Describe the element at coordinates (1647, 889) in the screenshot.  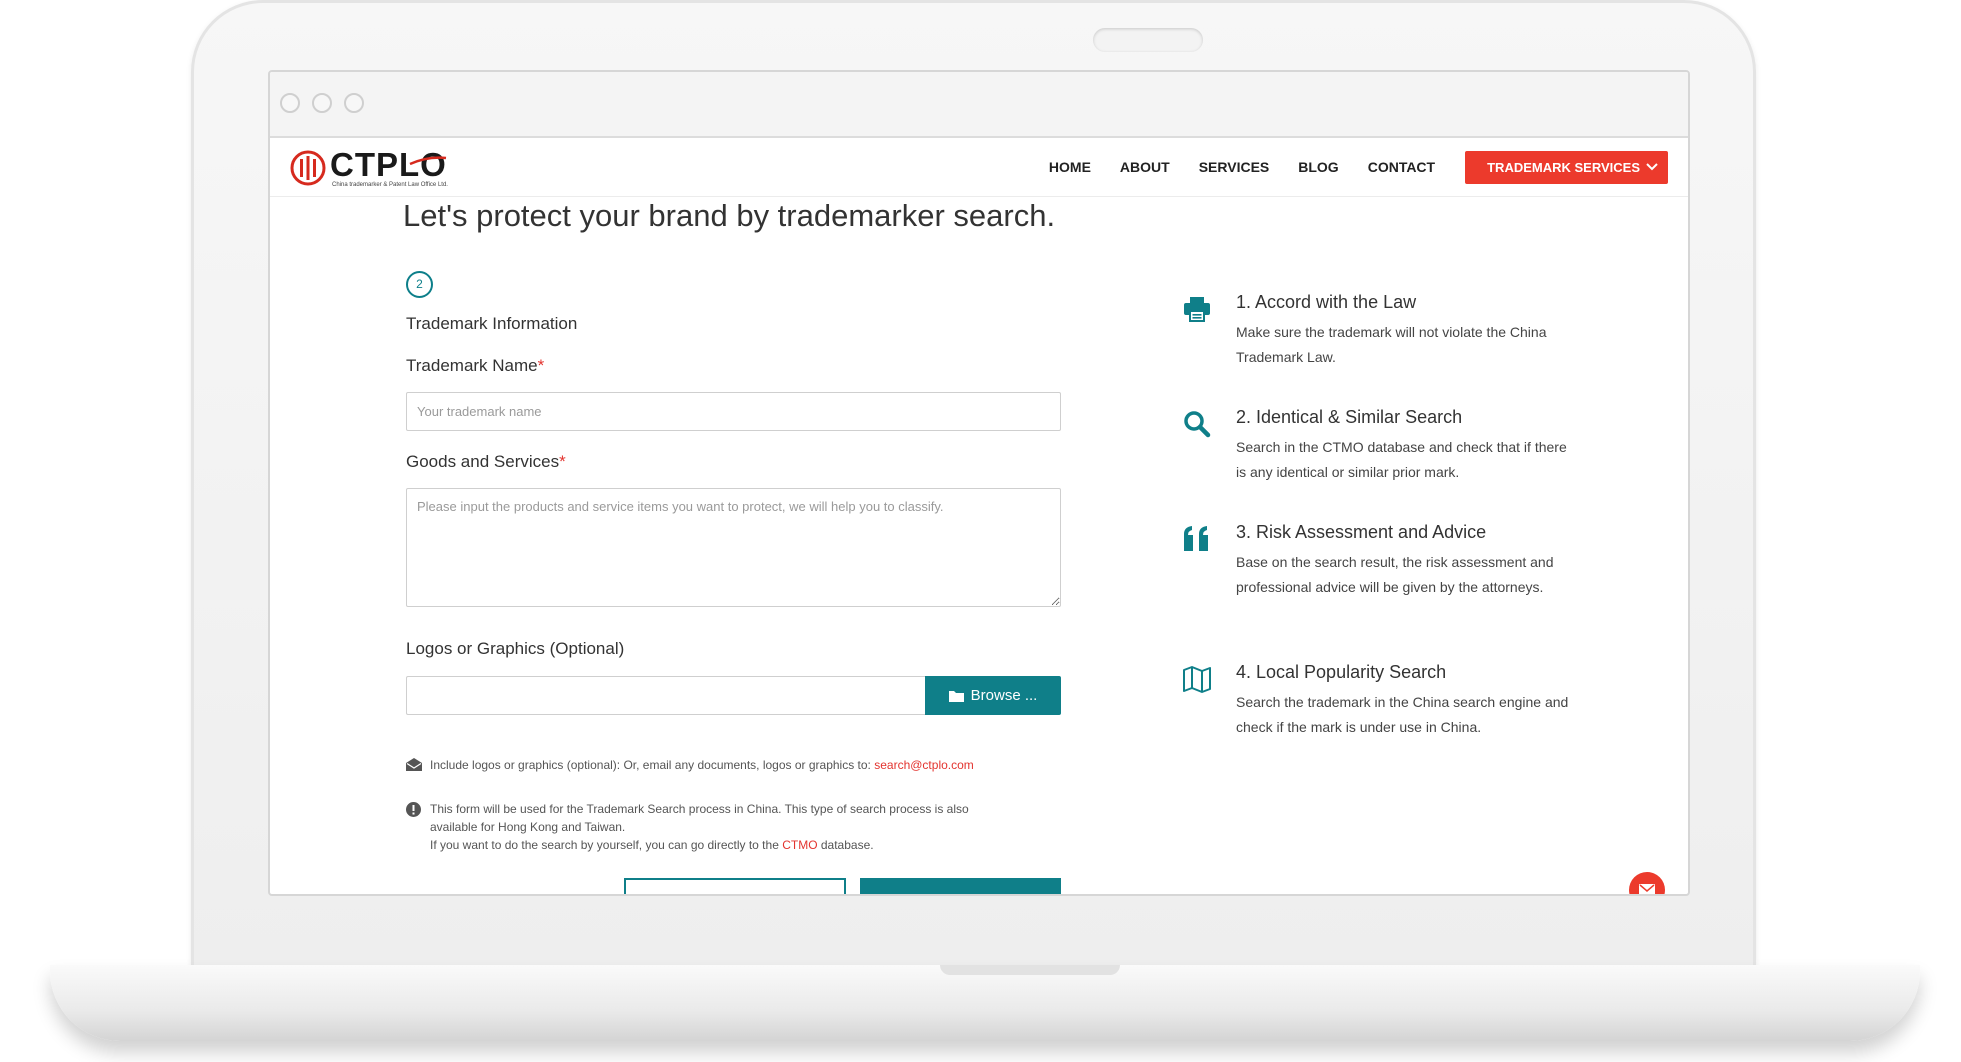
I see `mail-icon` at that location.